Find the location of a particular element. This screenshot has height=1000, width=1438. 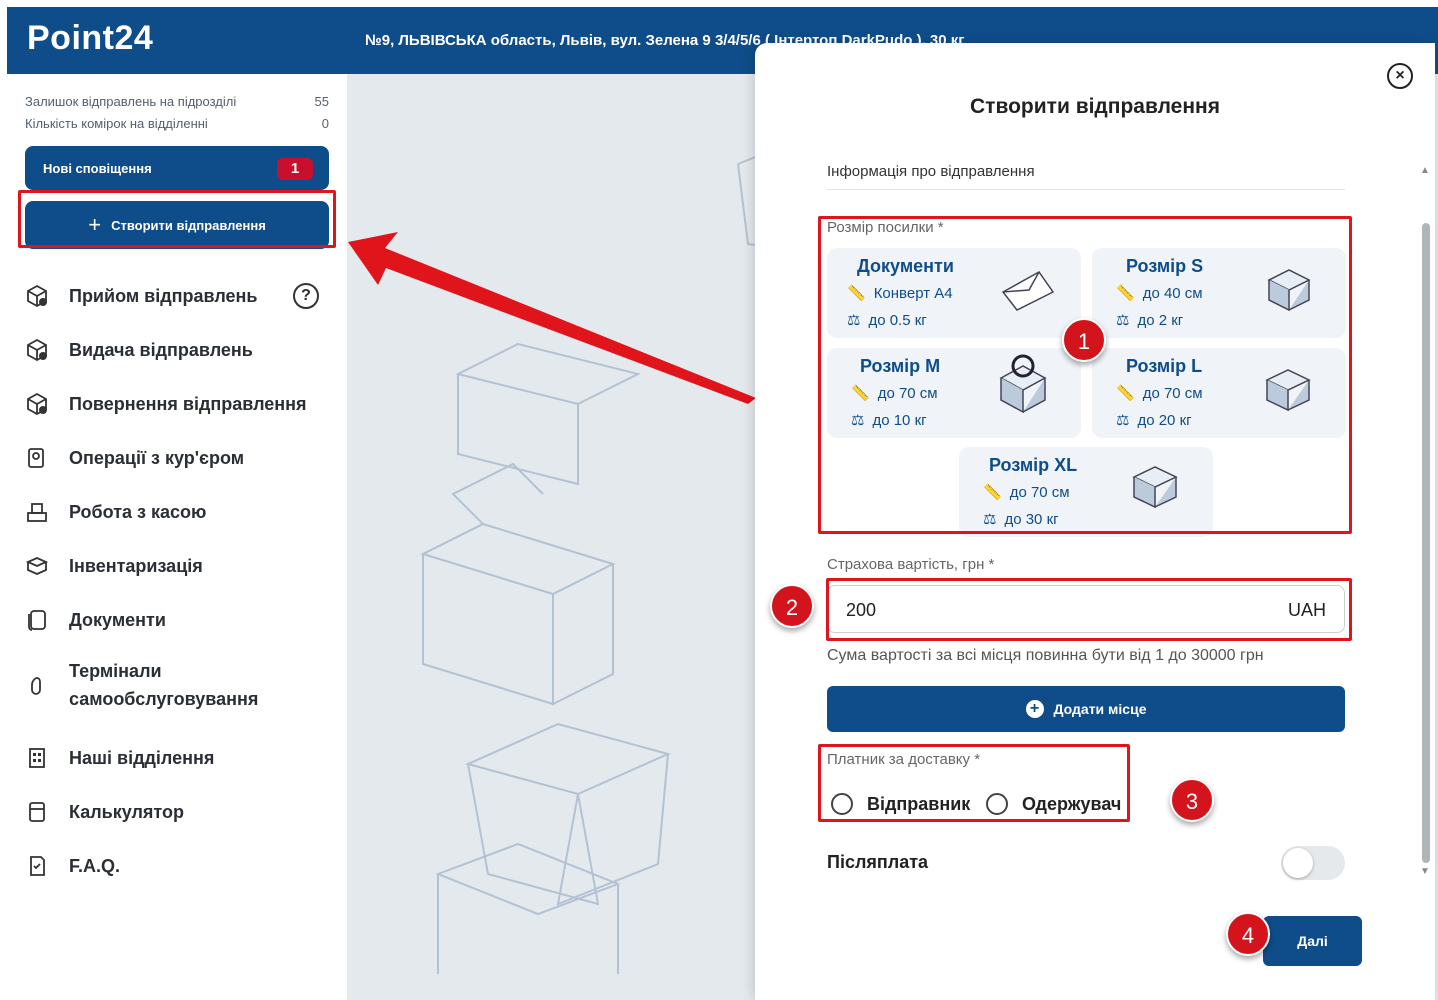

courier-icon is located at coordinates (37, 458).